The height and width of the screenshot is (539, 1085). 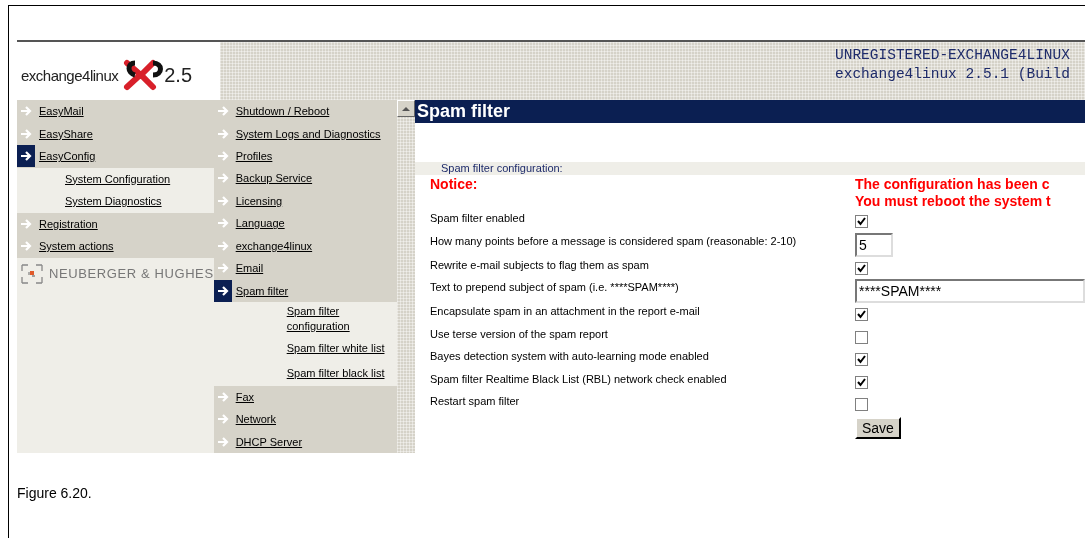 What do you see at coordinates (953, 74) in the screenshot?
I see `build-info-text: exchange4linux 2.5.1 (Build` at bounding box center [953, 74].